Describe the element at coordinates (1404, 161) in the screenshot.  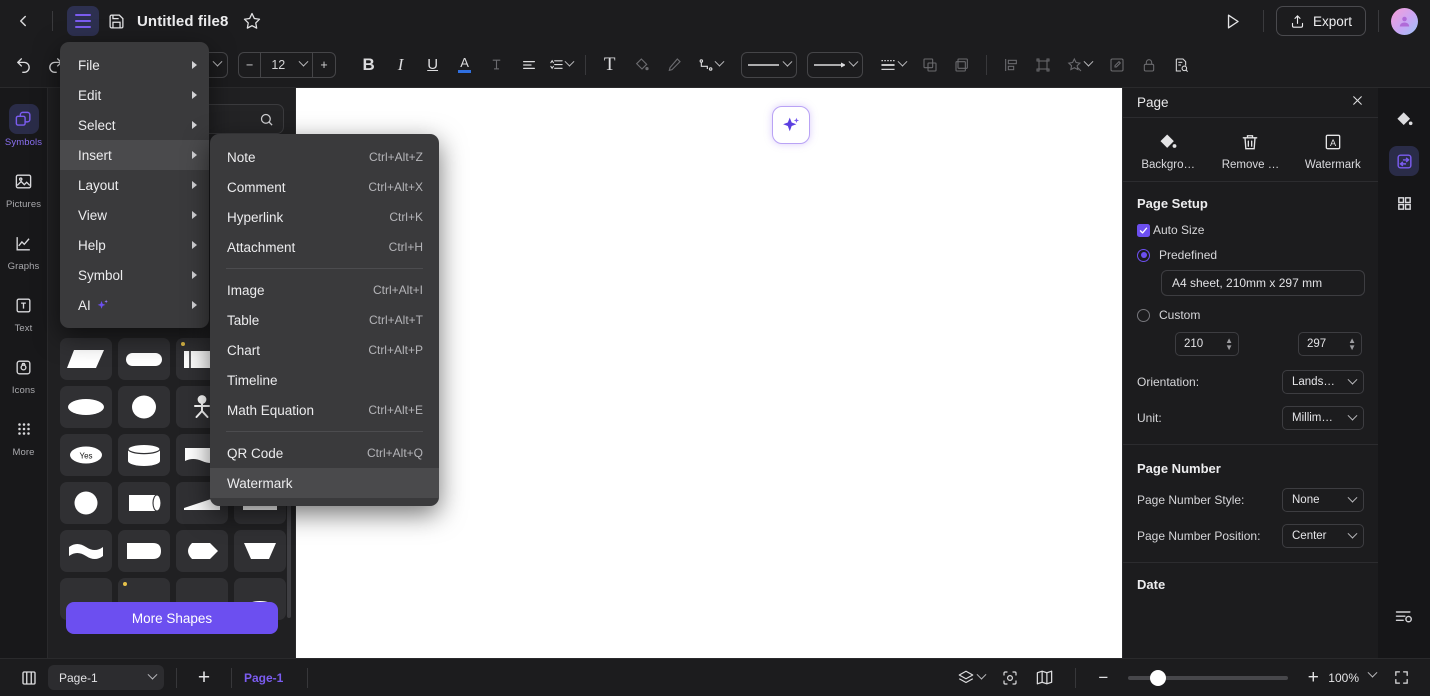
I see `page-properties-button` at that location.